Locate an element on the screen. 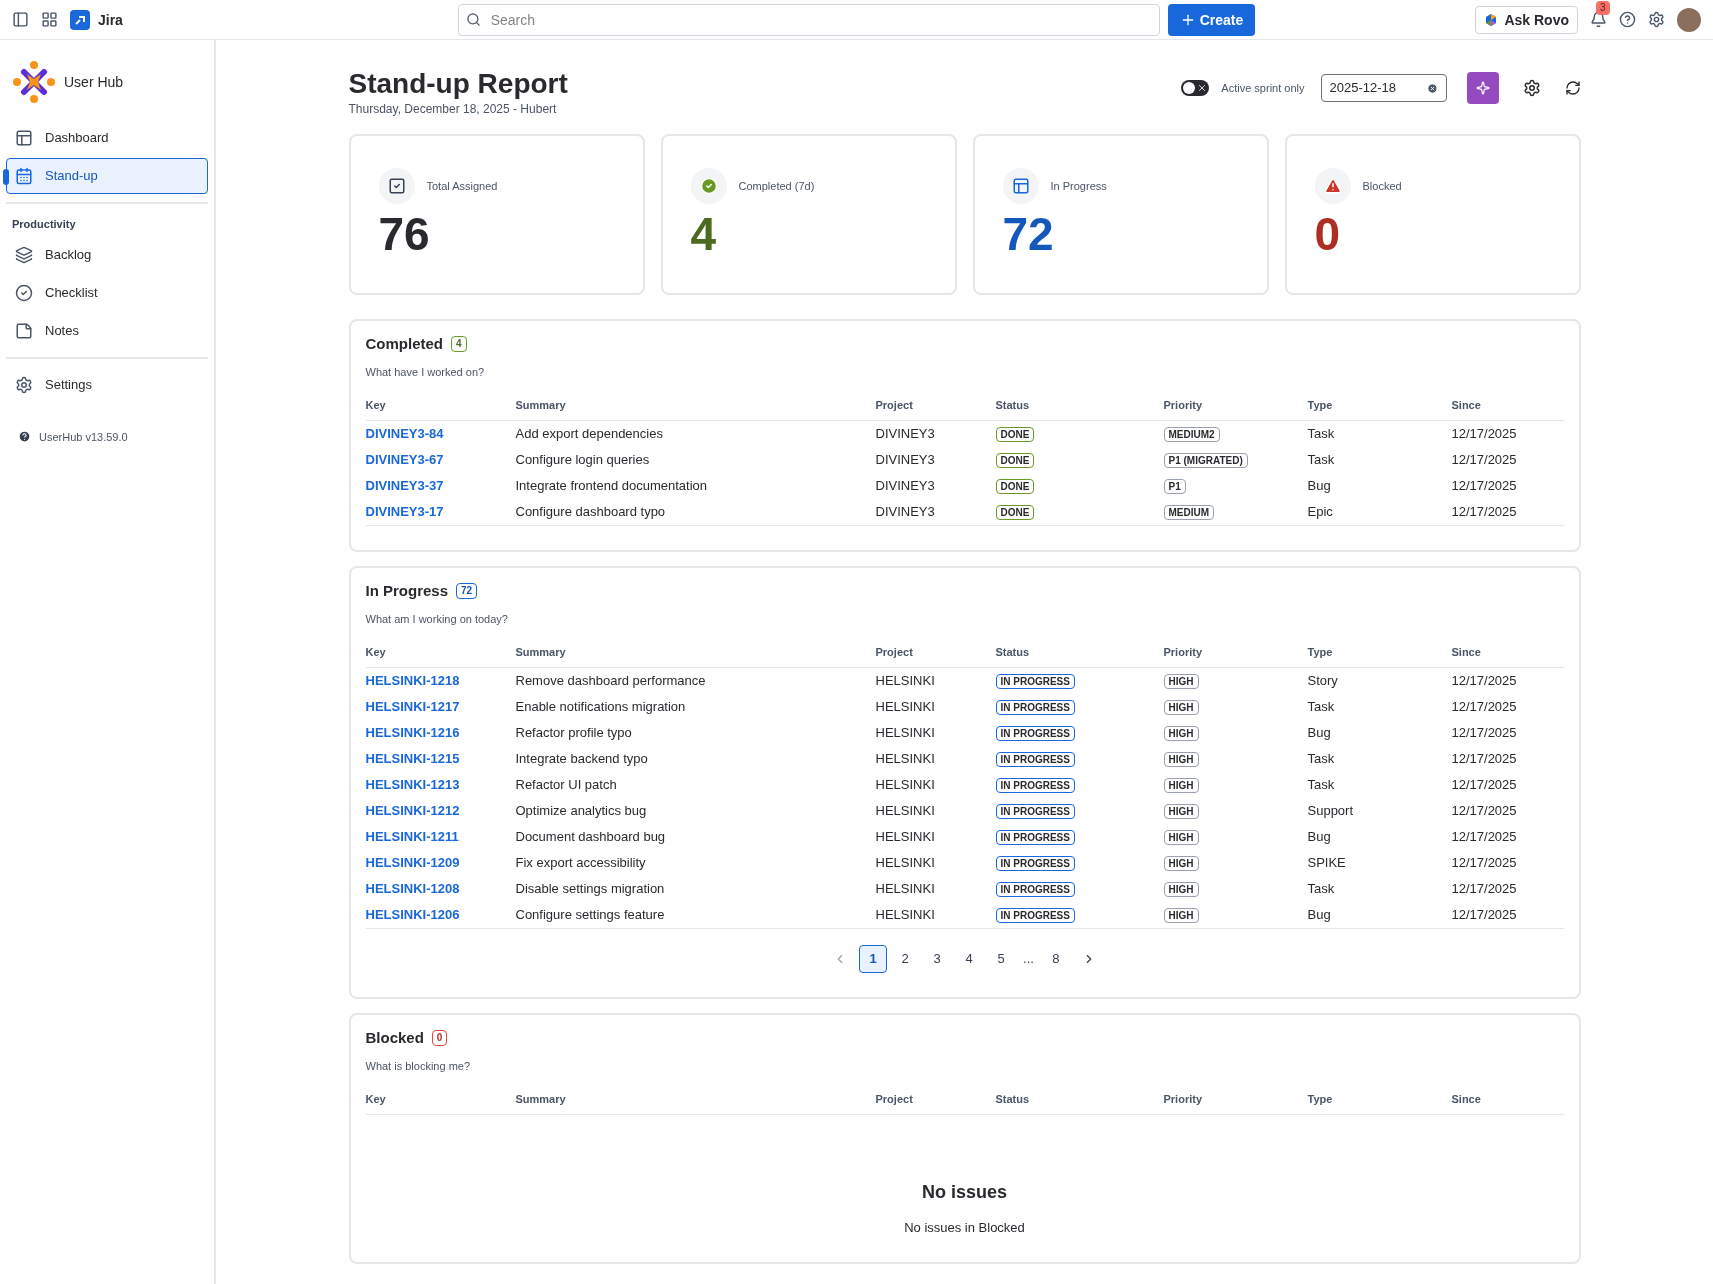 The height and width of the screenshot is (1284, 1713). issue-link: HELSINKI-1217 is located at coordinates (412, 707).